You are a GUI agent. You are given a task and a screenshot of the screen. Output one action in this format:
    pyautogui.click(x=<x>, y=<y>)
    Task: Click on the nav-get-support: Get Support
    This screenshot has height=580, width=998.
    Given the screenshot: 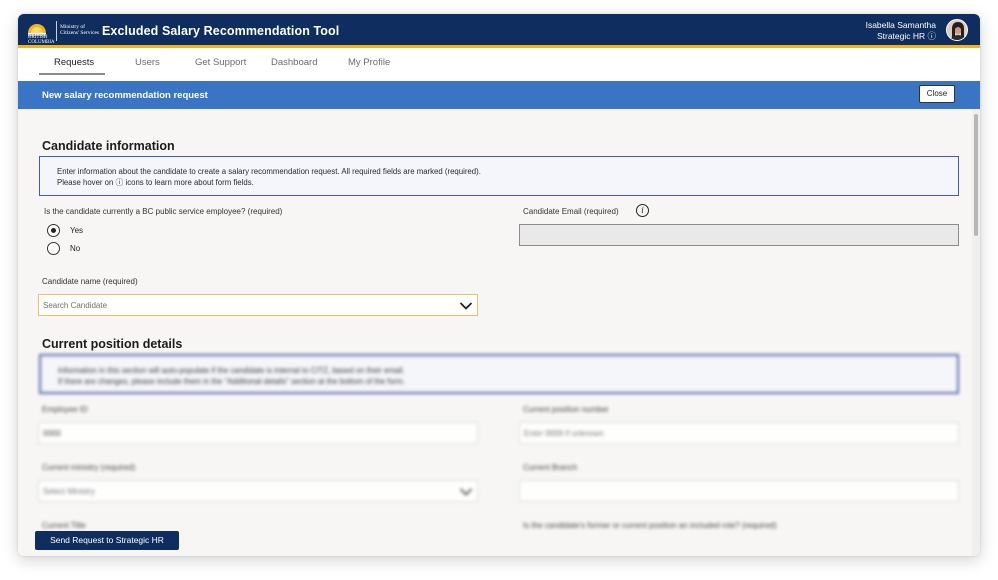 What is the action you would take?
    pyautogui.click(x=220, y=62)
    